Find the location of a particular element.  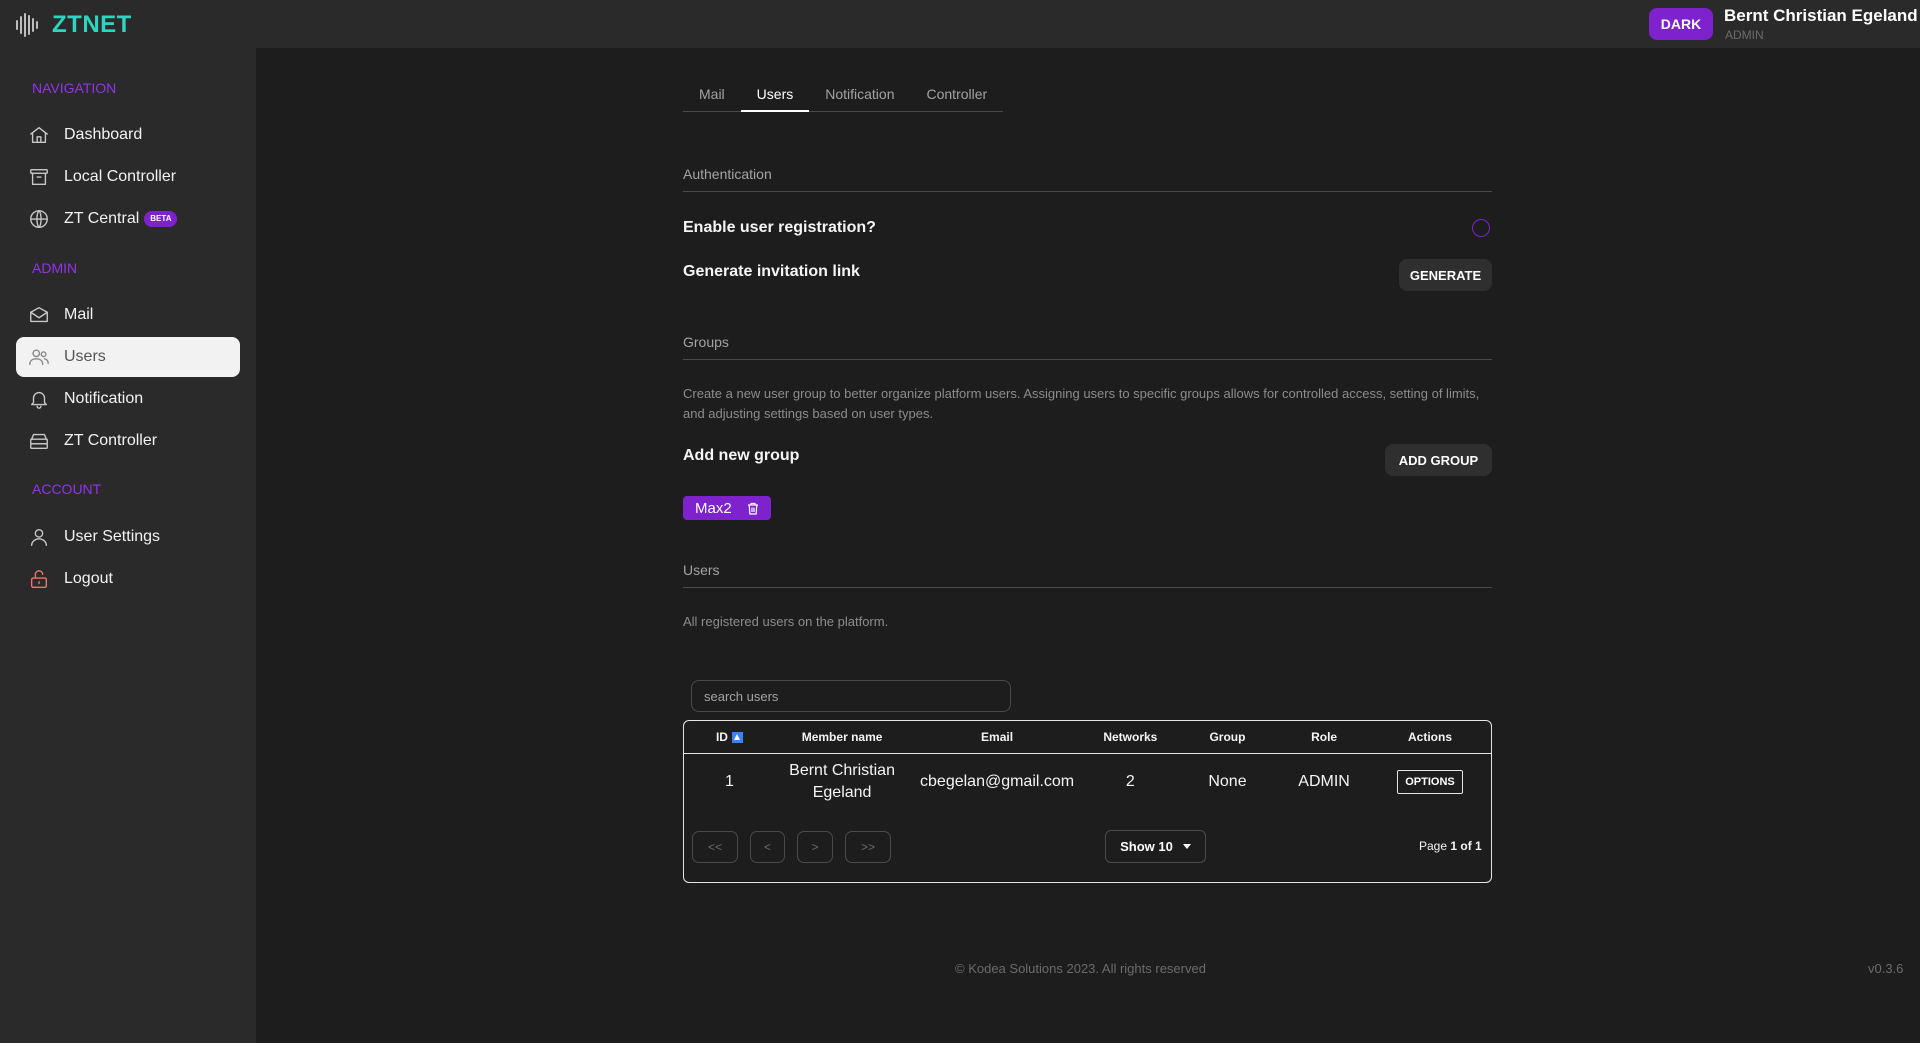

tab-notification: Notification is located at coordinates (859, 96).